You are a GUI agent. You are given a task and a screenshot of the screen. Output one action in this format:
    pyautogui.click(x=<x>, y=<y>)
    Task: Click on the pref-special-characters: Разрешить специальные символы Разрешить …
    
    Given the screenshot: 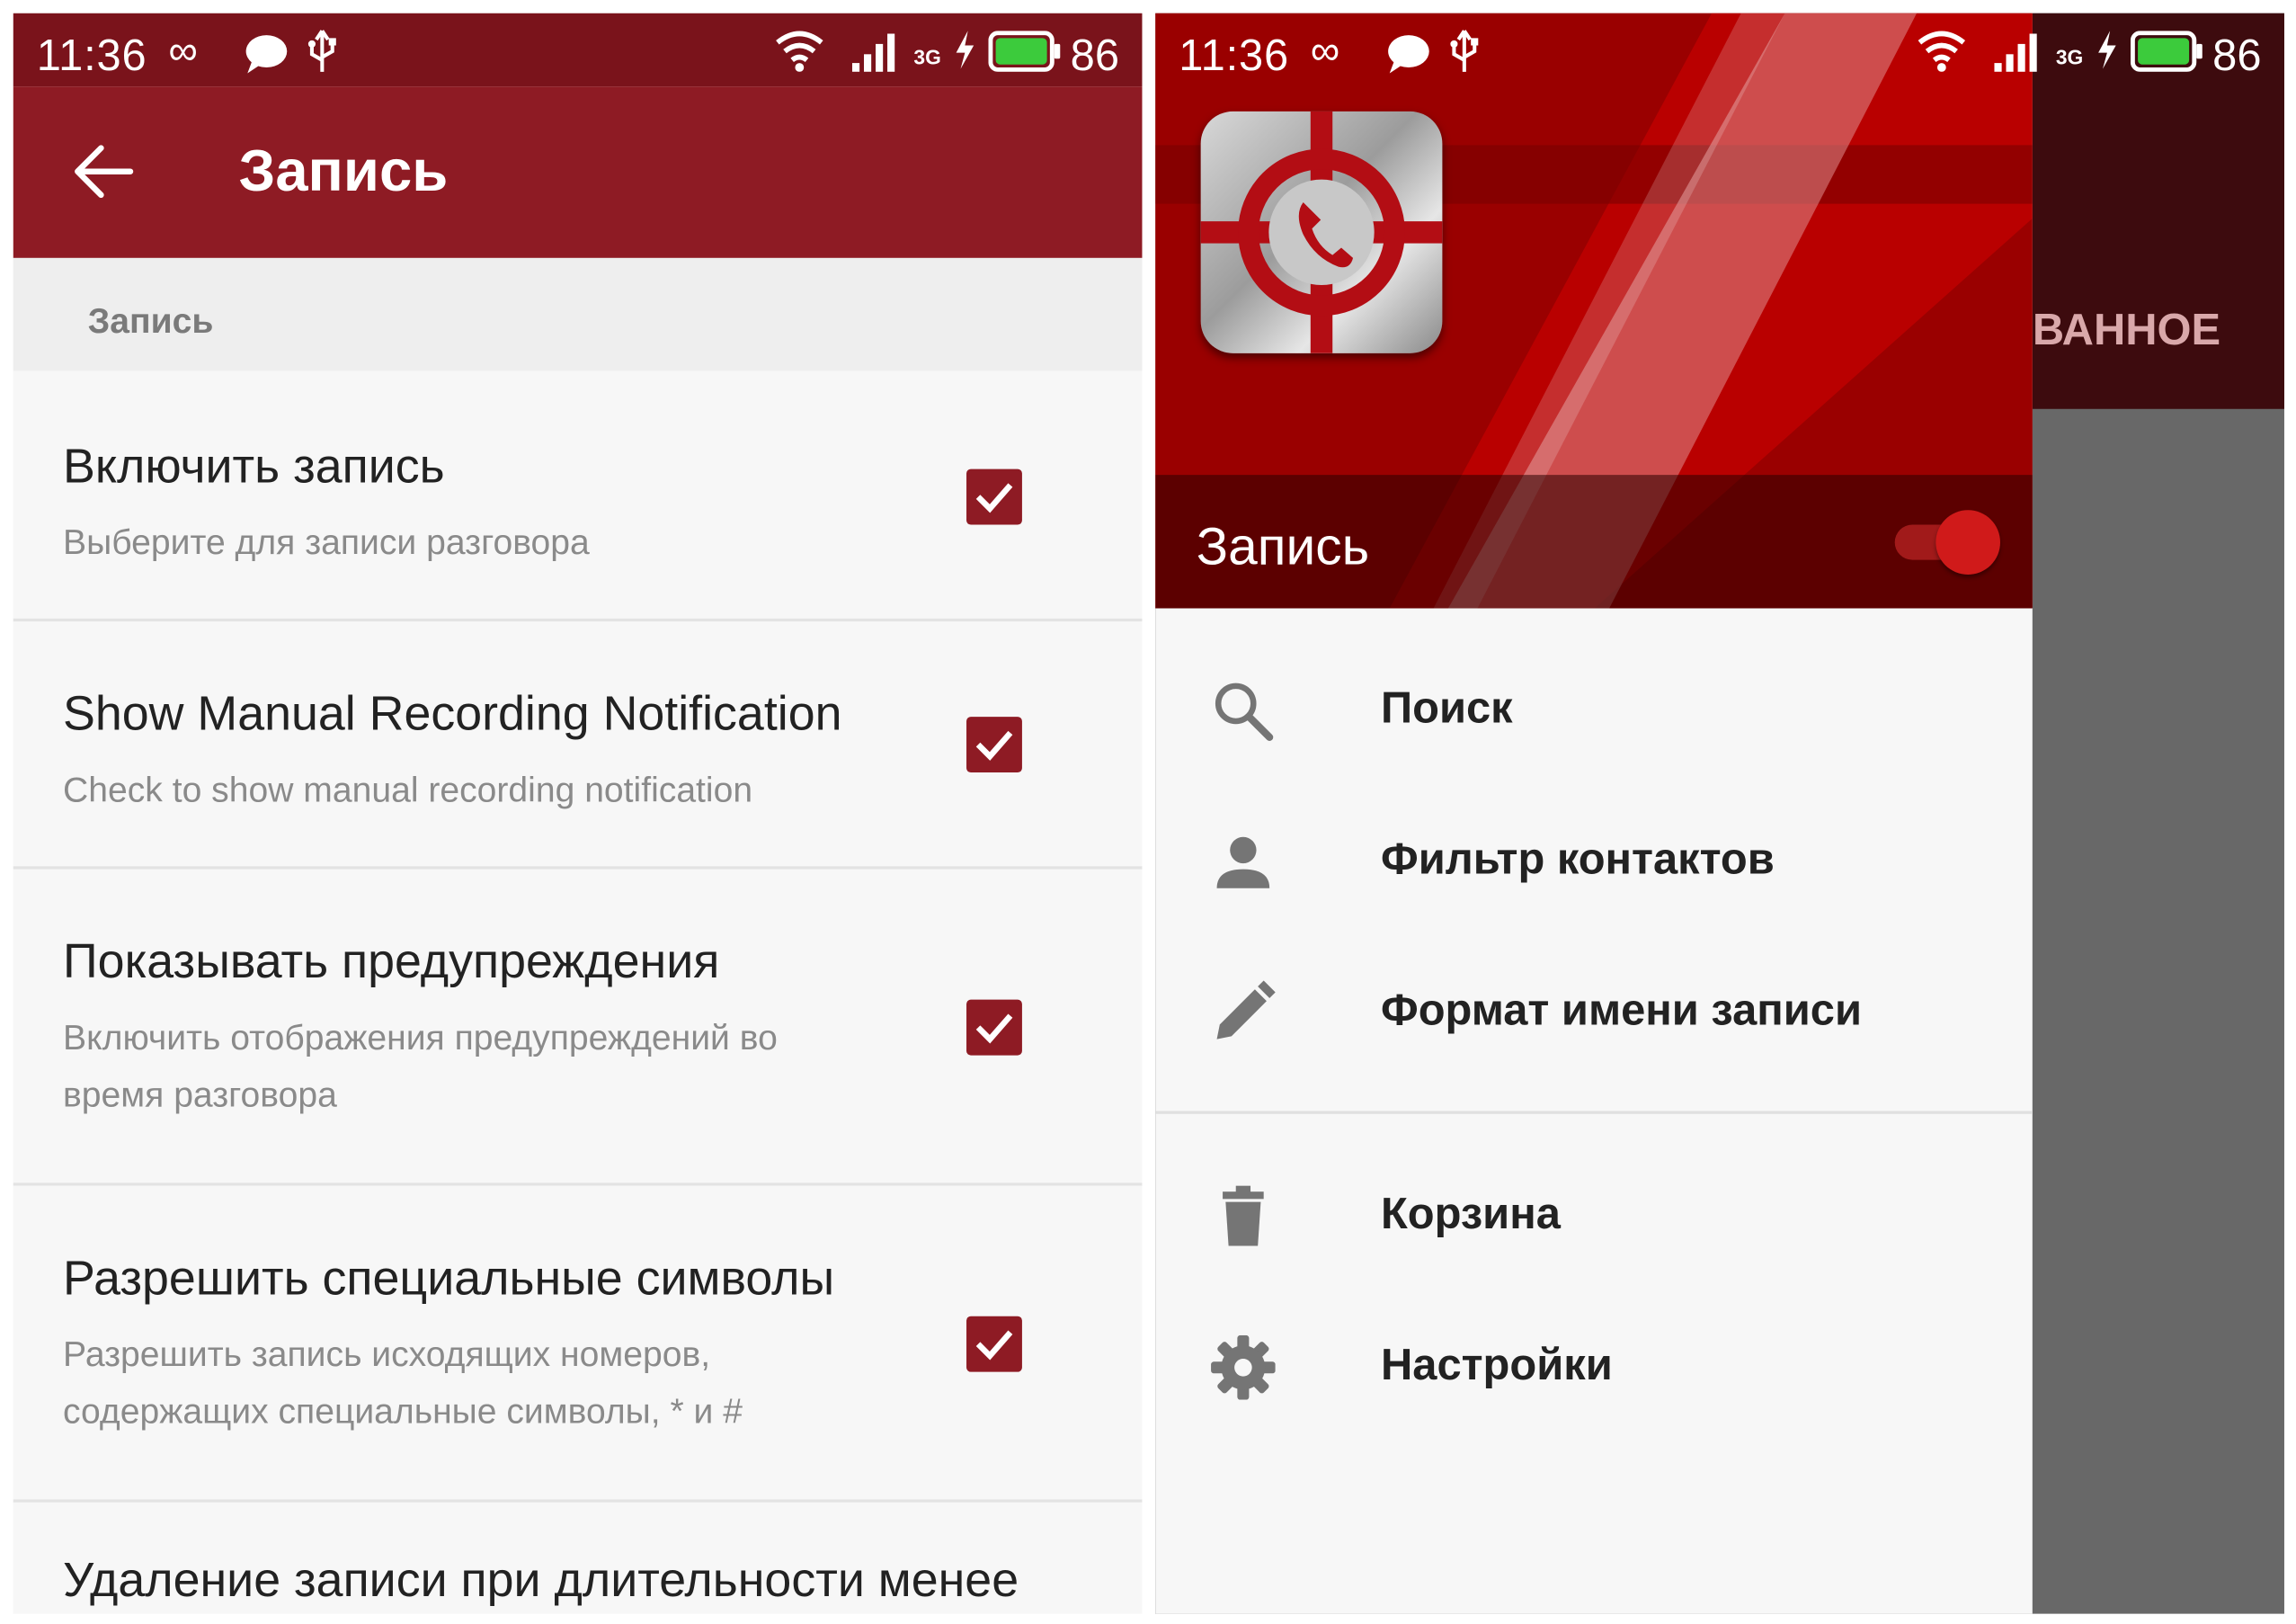 What is the action you would take?
    pyautogui.click(x=578, y=1344)
    